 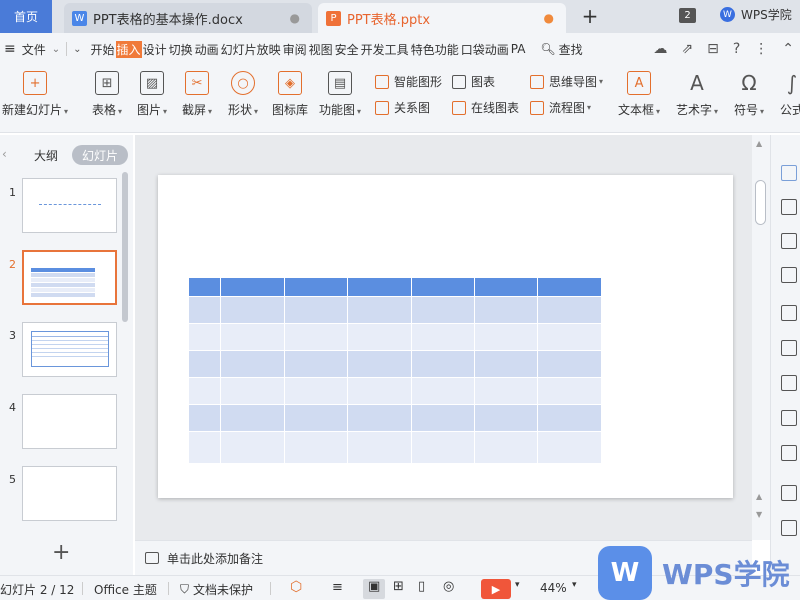 What do you see at coordinates (125, 589) in the screenshot?
I see `theme-name: Office 主题` at bounding box center [125, 589].